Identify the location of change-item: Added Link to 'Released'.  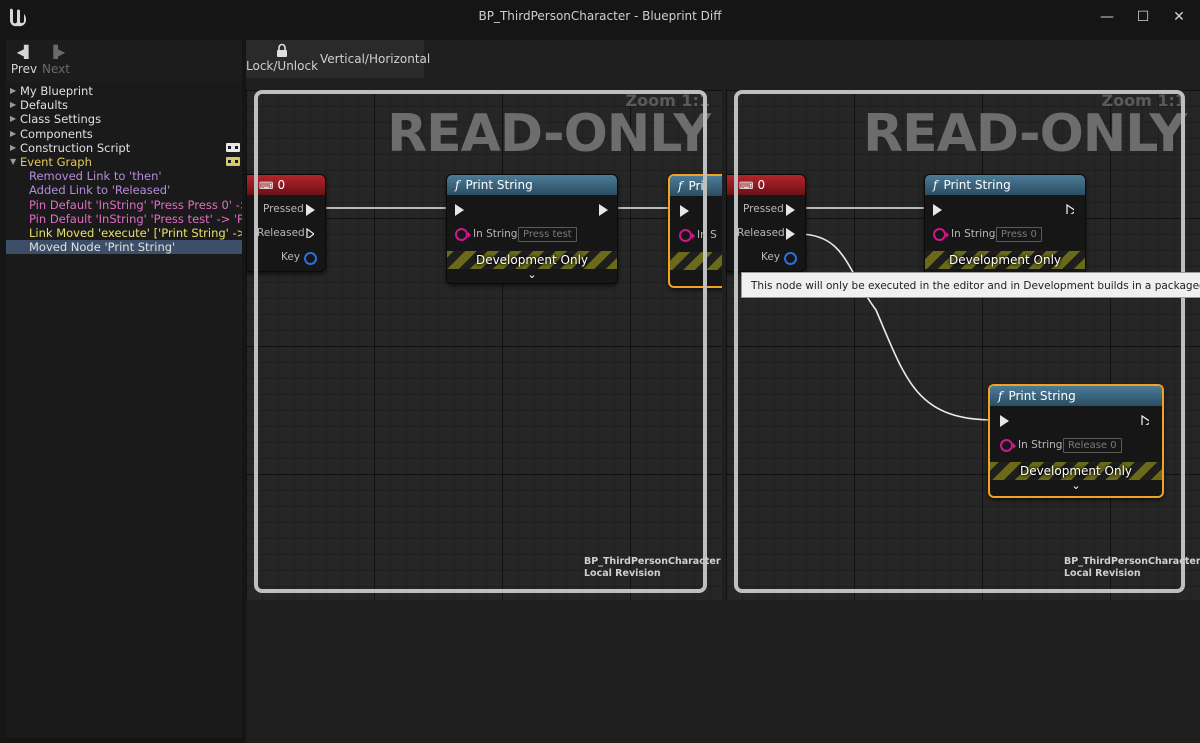
(124, 190).